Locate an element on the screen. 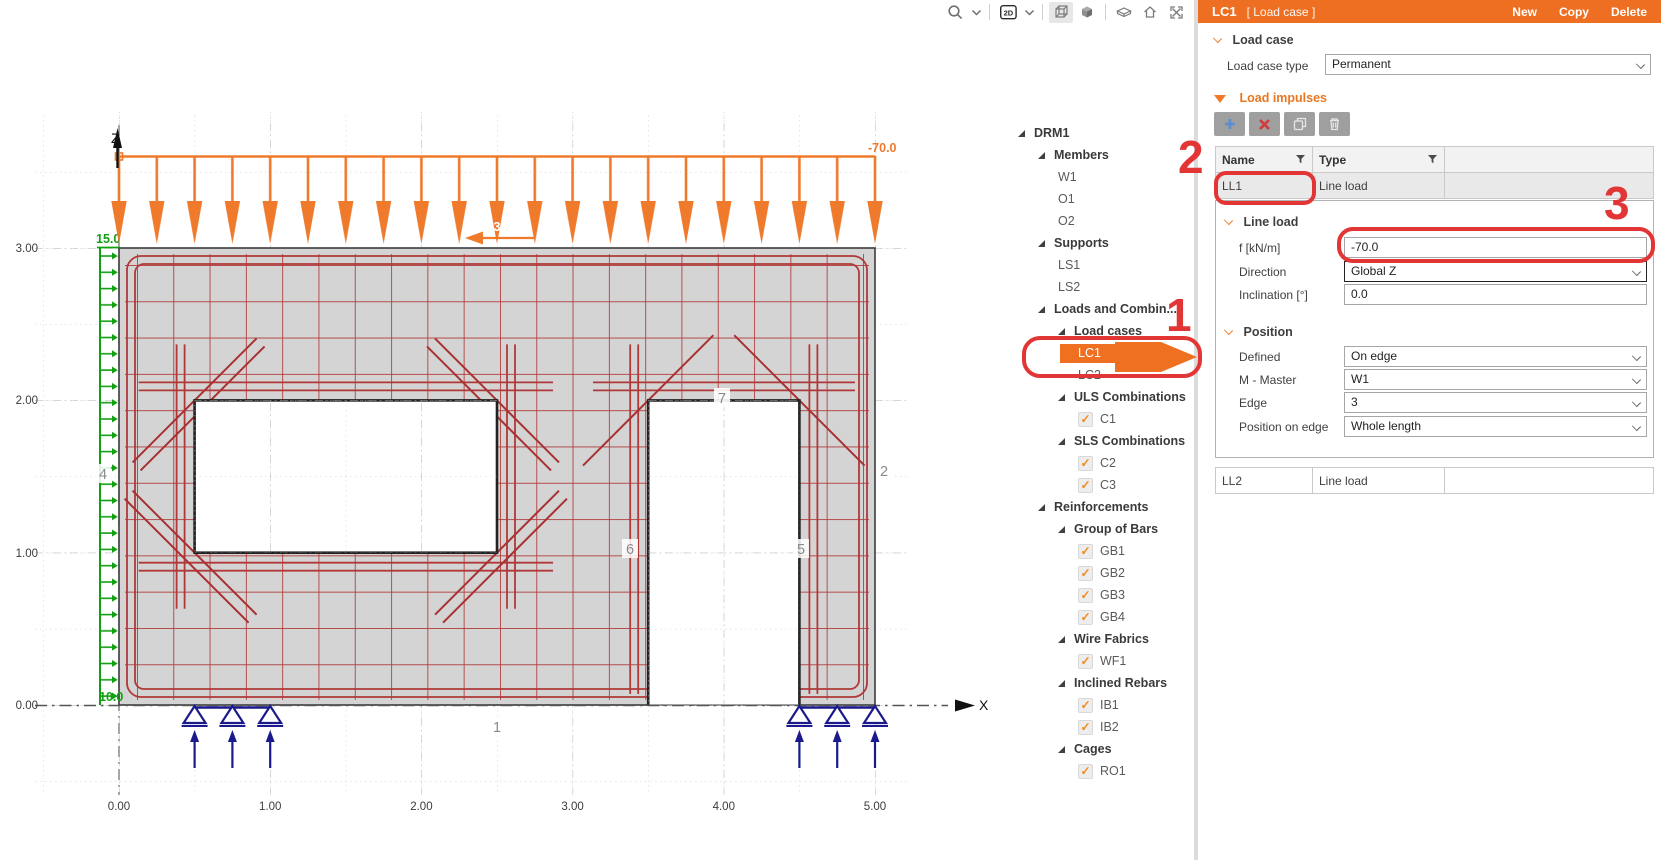  solid-view-button is located at coordinates (1087, 12).